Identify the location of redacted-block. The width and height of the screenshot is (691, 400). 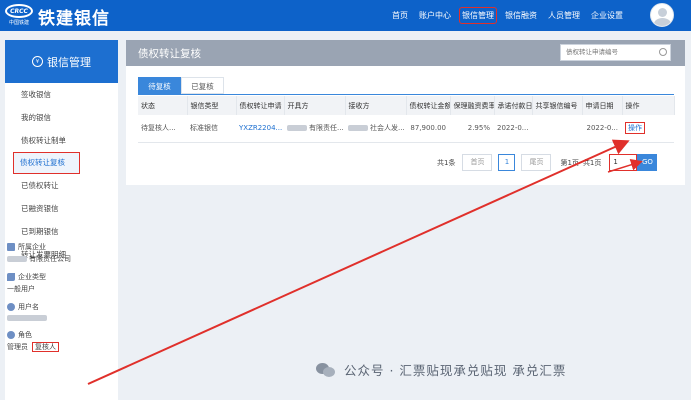
(17, 259).